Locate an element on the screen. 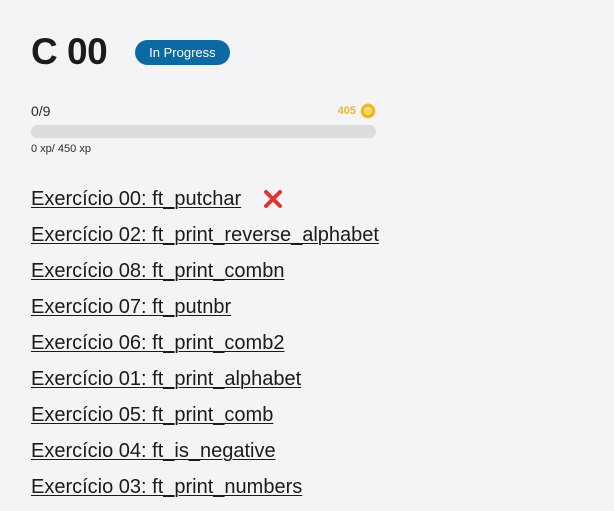 The image size is (614, 511). progress-header: 0/9 405 is located at coordinates (203, 111).